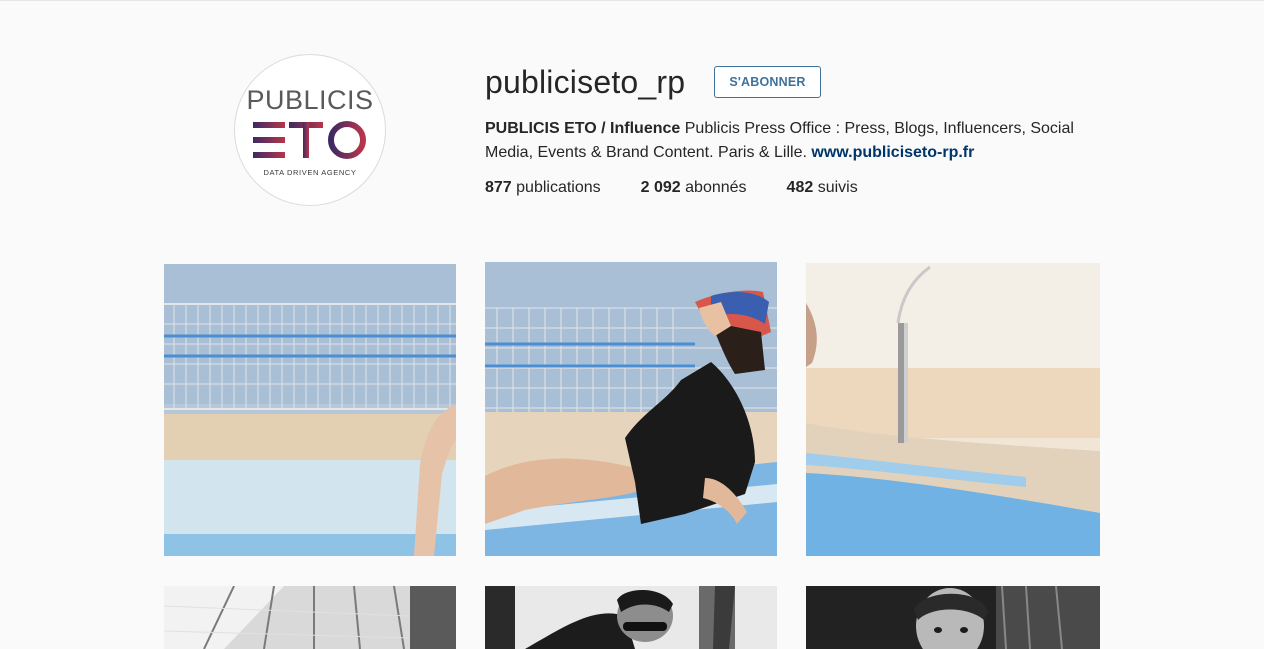 The image size is (1264, 649). I want to click on profile-username: publiciseto_rp, so click(585, 82).